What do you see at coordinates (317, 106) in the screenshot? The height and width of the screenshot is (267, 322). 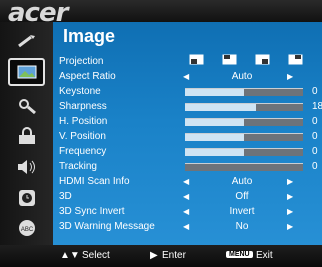 I see `slider-value: 18` at bounding box center [317, 106].